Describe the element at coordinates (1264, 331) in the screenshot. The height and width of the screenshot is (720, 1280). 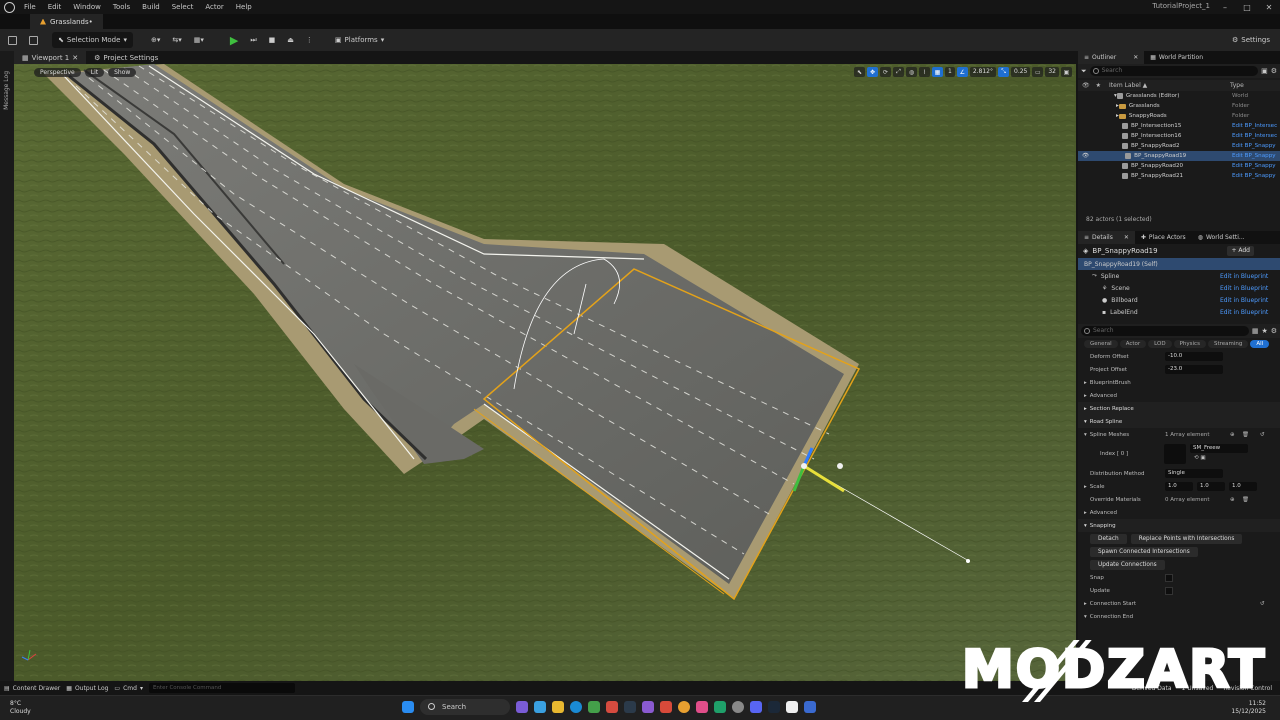
I see `star-icon: ★` at that location.